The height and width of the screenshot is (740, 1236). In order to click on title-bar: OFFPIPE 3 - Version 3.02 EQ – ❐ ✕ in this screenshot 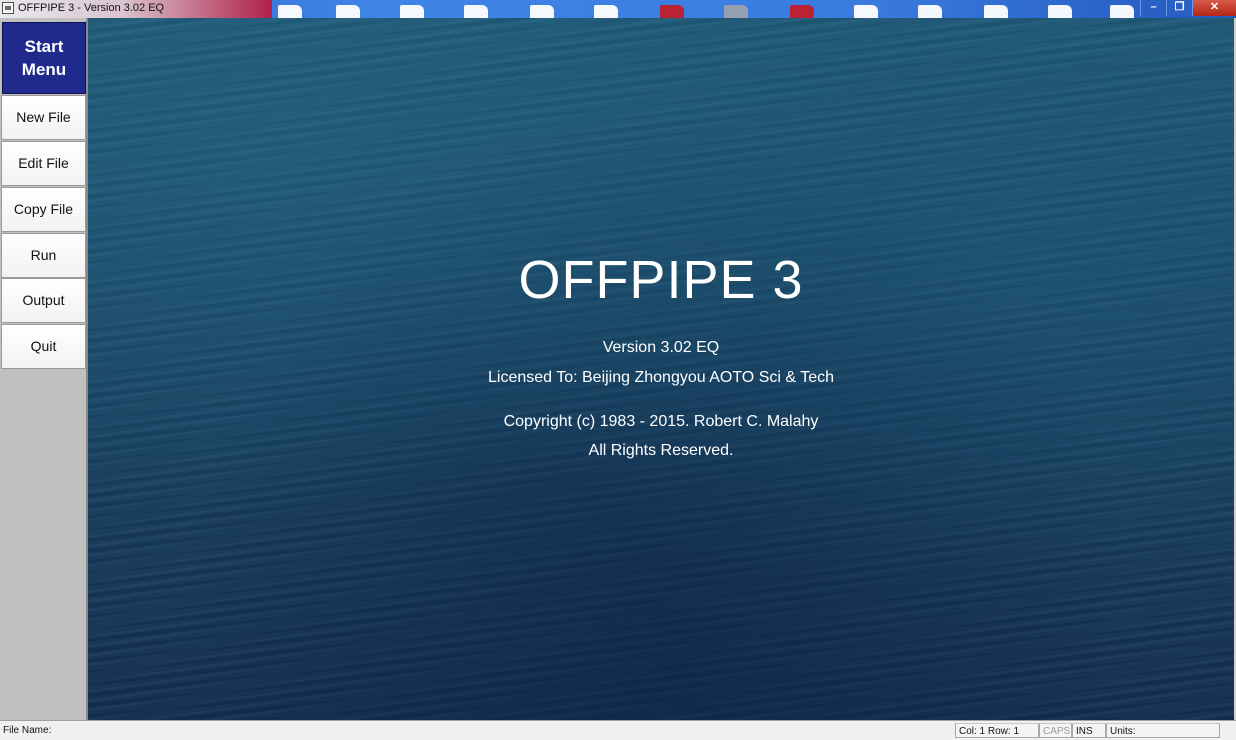, I will do `click(618, 9)`.